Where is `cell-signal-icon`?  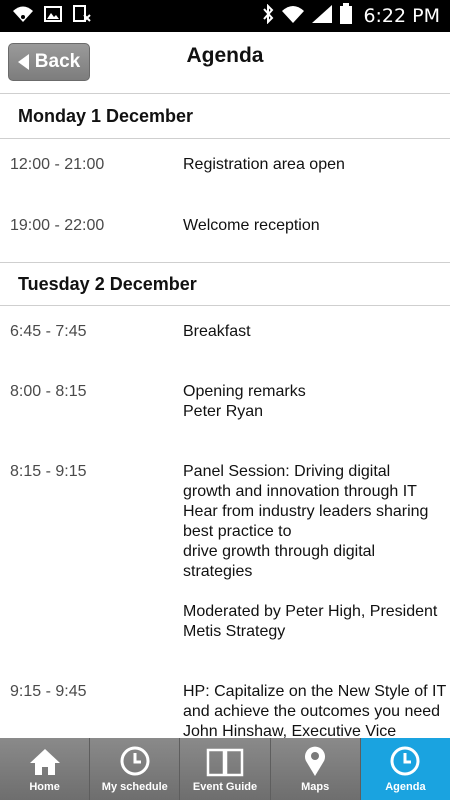
cell-signal-icon is located at coordinates (322, 16).